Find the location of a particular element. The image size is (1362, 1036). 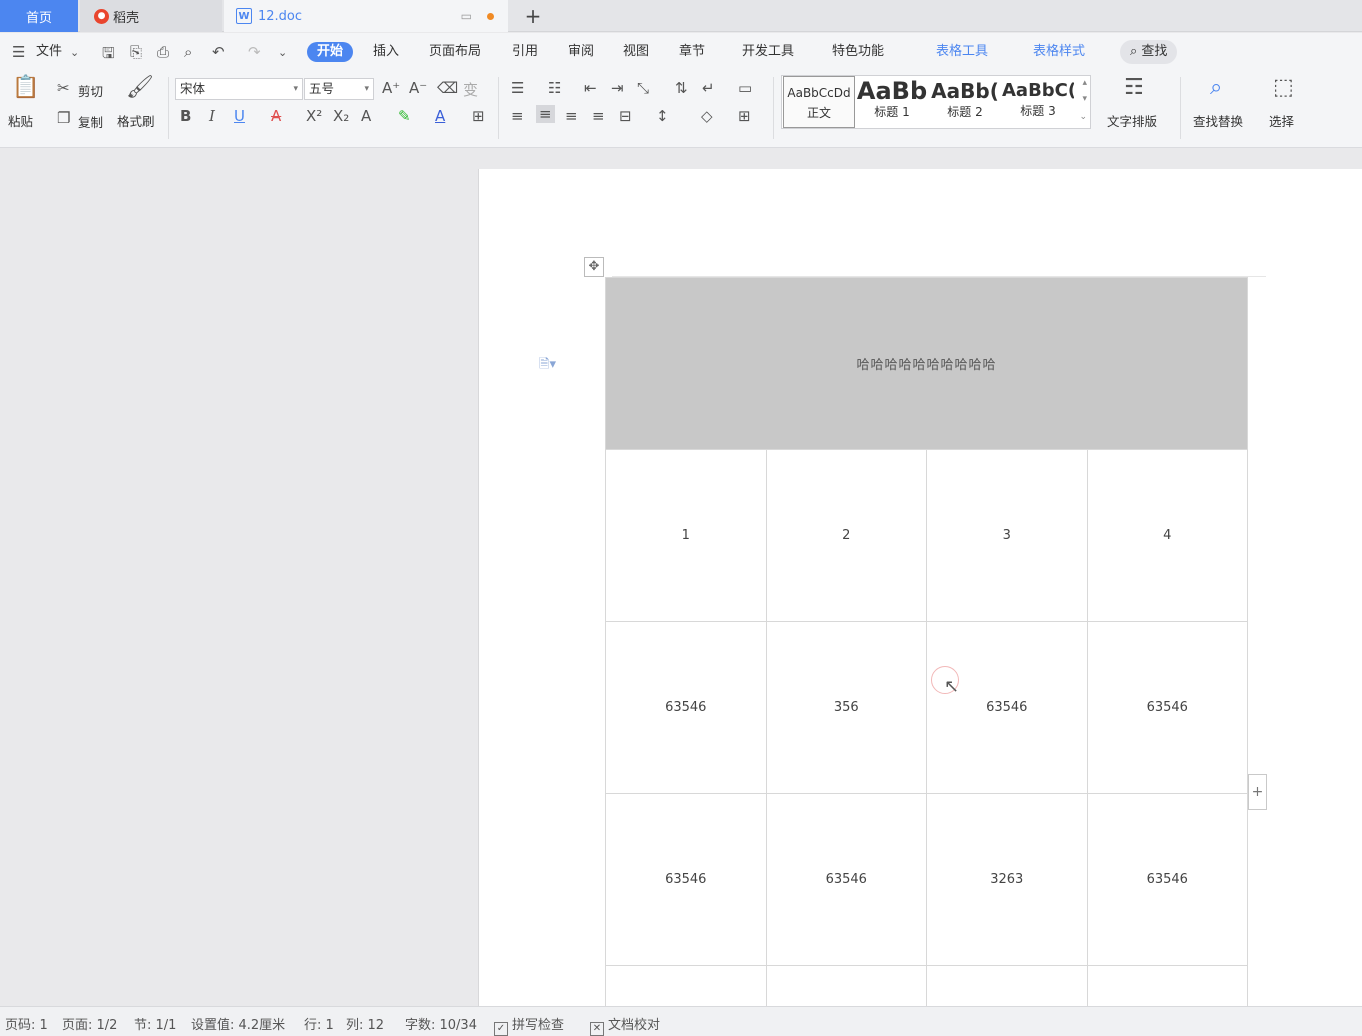

table-cell: 356 is located at coordinates (846, 707).